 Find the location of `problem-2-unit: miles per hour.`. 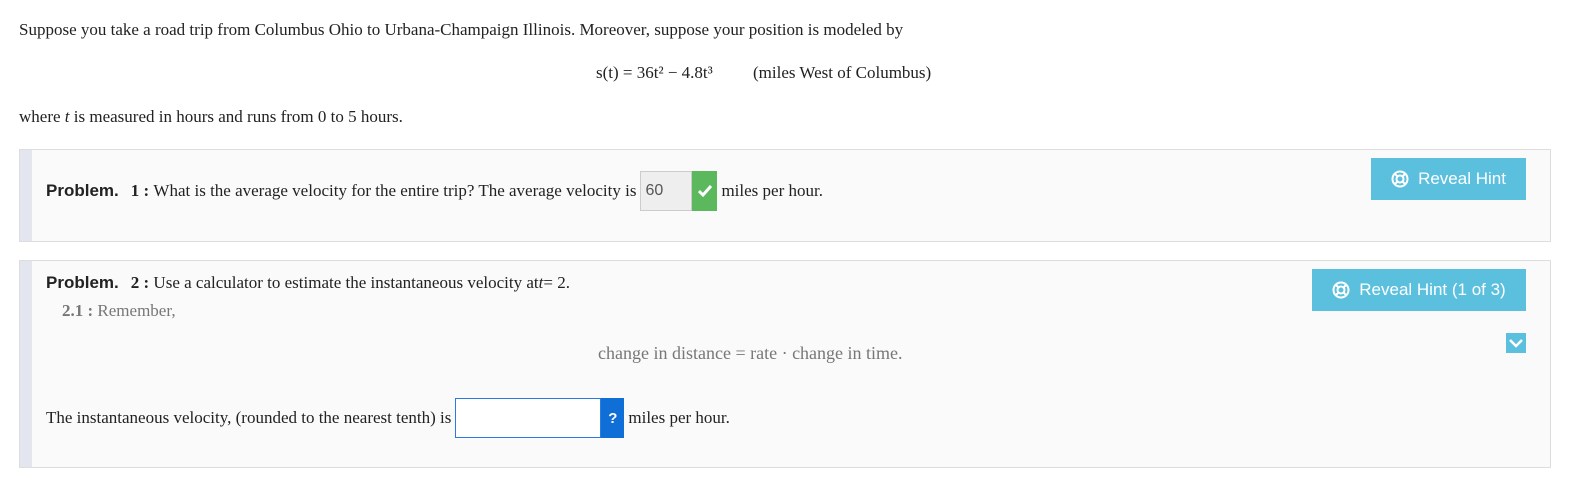

problem-2-unit: miles per hour. is located at coordinates (679, 417).